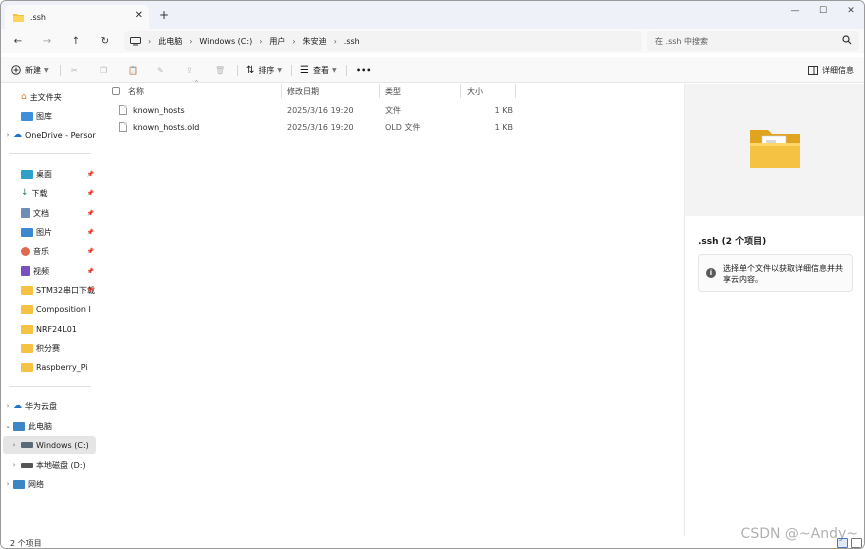 The image size is (865, 549). I want to click on sidebar-item-onedrive: › ☁ OneDrive - Persor, so click(49, 135).